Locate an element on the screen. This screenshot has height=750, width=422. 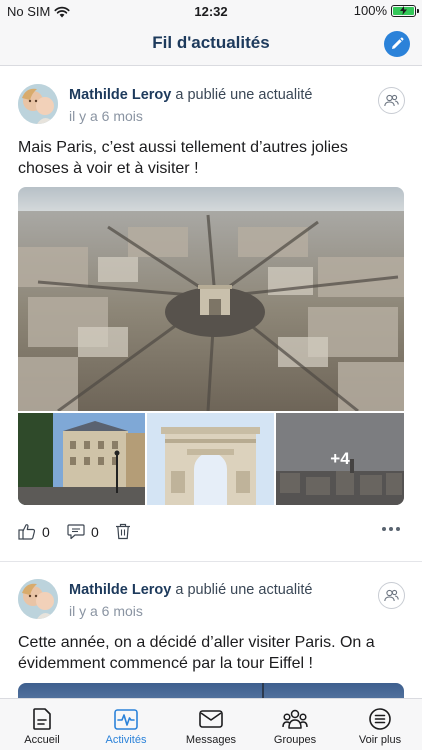
status-right: 100% is located at coordinates (386, 10).